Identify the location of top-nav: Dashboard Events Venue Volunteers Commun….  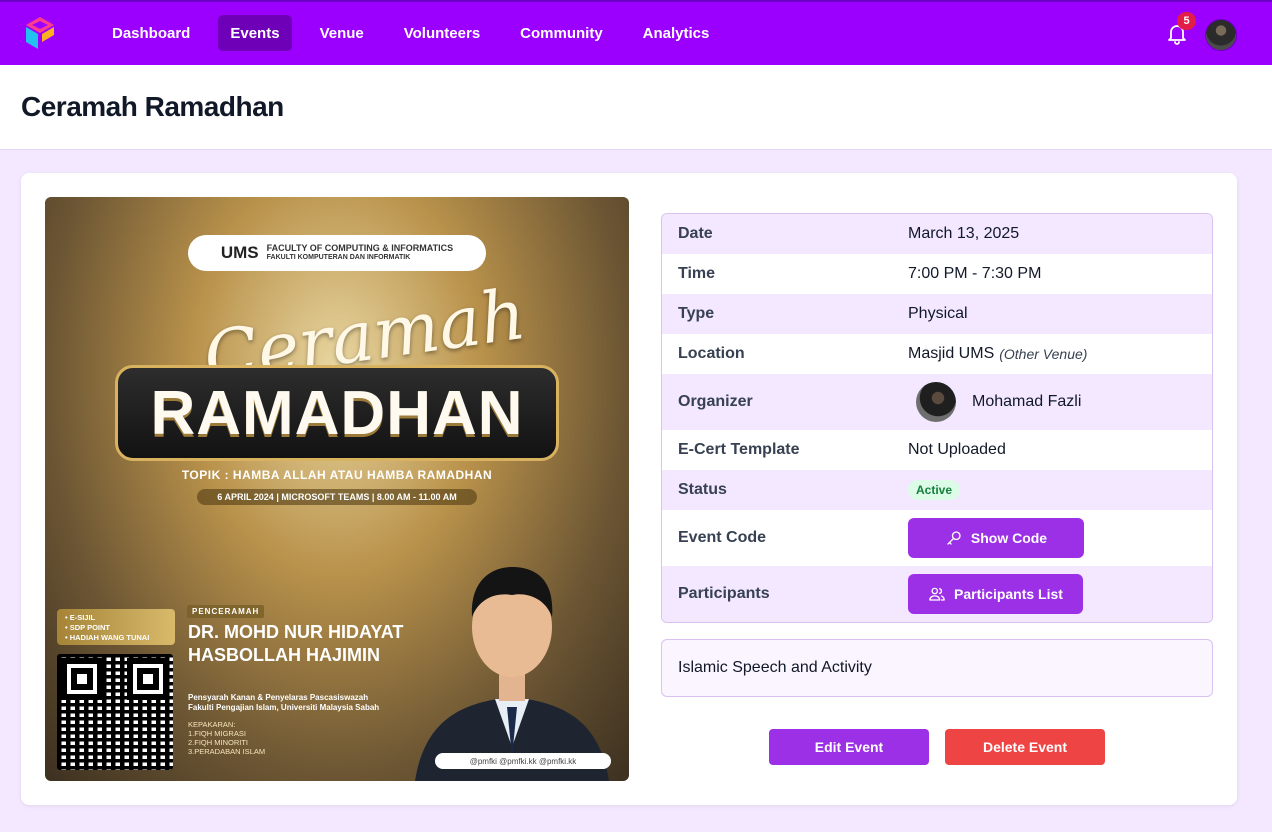
(636, 32).